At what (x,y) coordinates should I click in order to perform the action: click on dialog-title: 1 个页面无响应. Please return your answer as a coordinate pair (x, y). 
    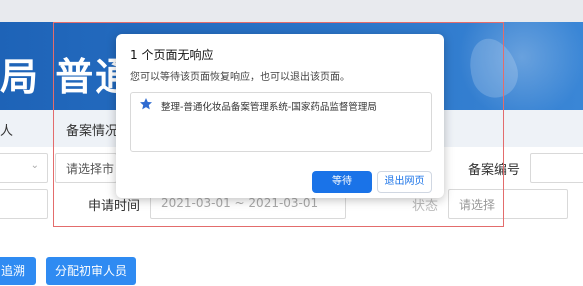
    Looking at the image, I should click on (172, 55).